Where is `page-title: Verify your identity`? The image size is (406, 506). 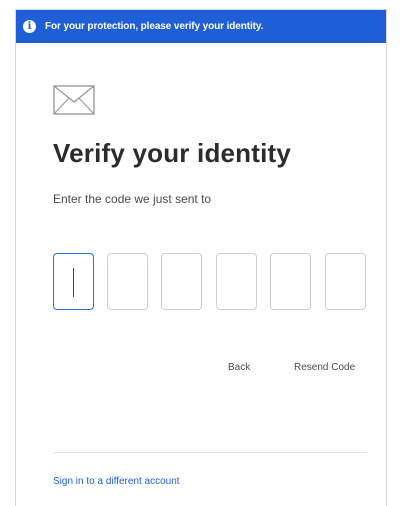
page-title: Verify your identity is located at coordinates (172, 153).